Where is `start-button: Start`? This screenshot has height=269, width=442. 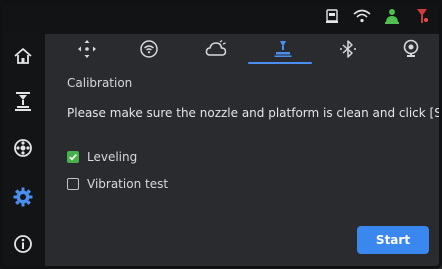 start-button: Start is located at coordinates (393, 240).